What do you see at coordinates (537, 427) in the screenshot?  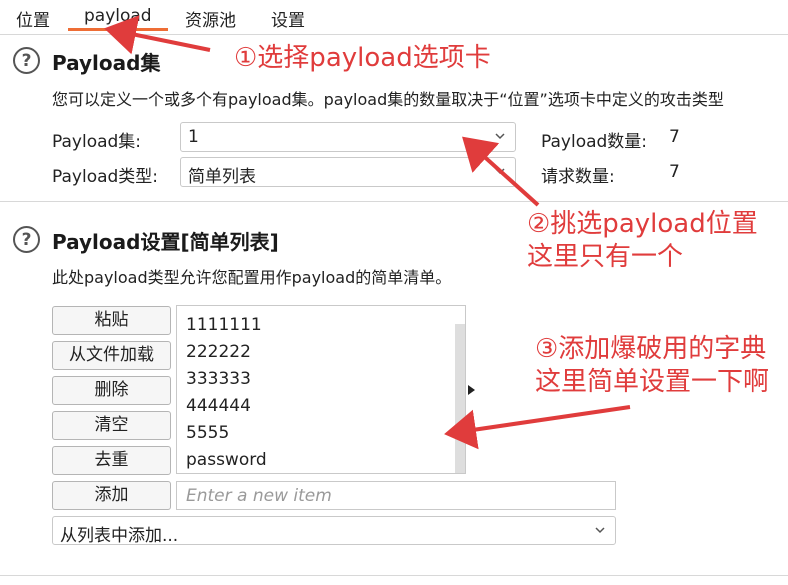 I see `arrow-to-payload-list` at bounding box center [537, 427].